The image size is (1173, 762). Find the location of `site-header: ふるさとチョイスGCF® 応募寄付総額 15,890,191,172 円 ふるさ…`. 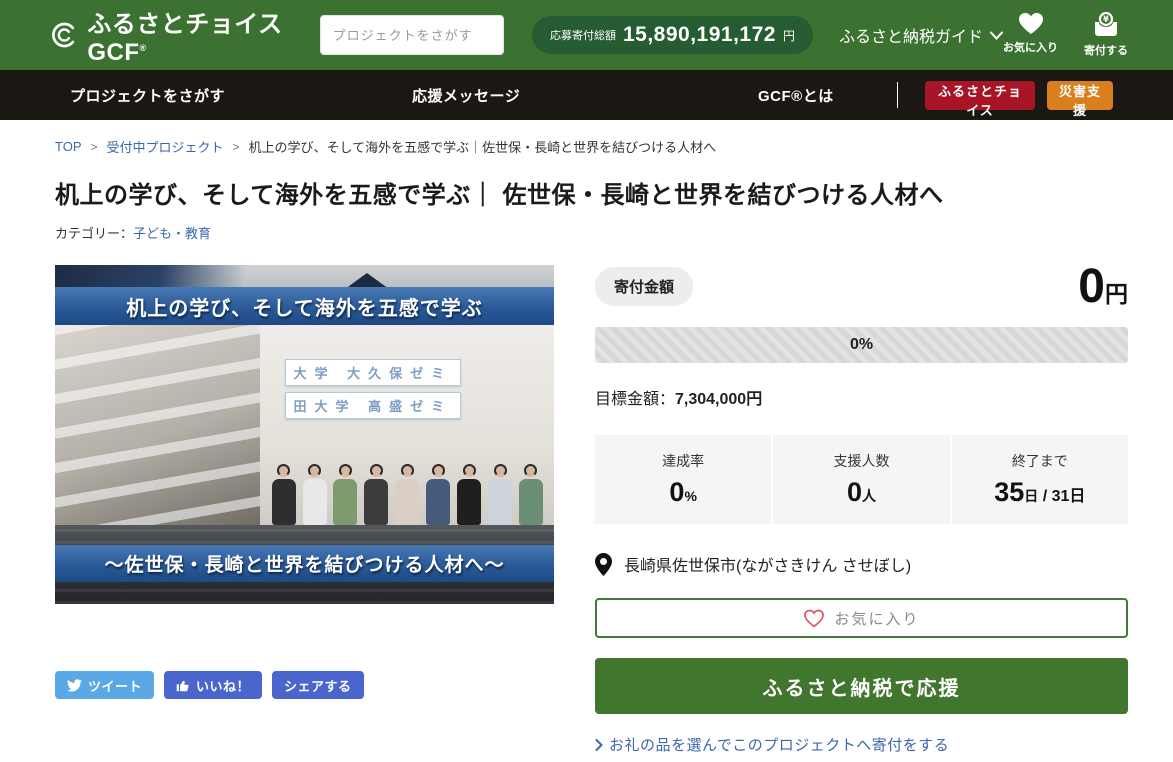

site-header: ふるさとチョイスGCF® 応募寄付総額 15,890,191,172 円 ふるさ… is located at coordinates (586, 35).